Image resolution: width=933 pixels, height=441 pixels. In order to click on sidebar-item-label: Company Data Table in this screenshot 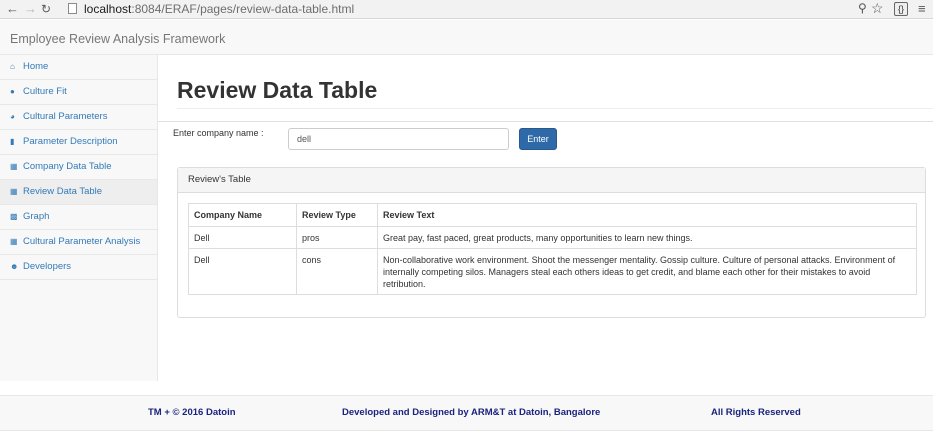, I will do `click(67, 166)`.